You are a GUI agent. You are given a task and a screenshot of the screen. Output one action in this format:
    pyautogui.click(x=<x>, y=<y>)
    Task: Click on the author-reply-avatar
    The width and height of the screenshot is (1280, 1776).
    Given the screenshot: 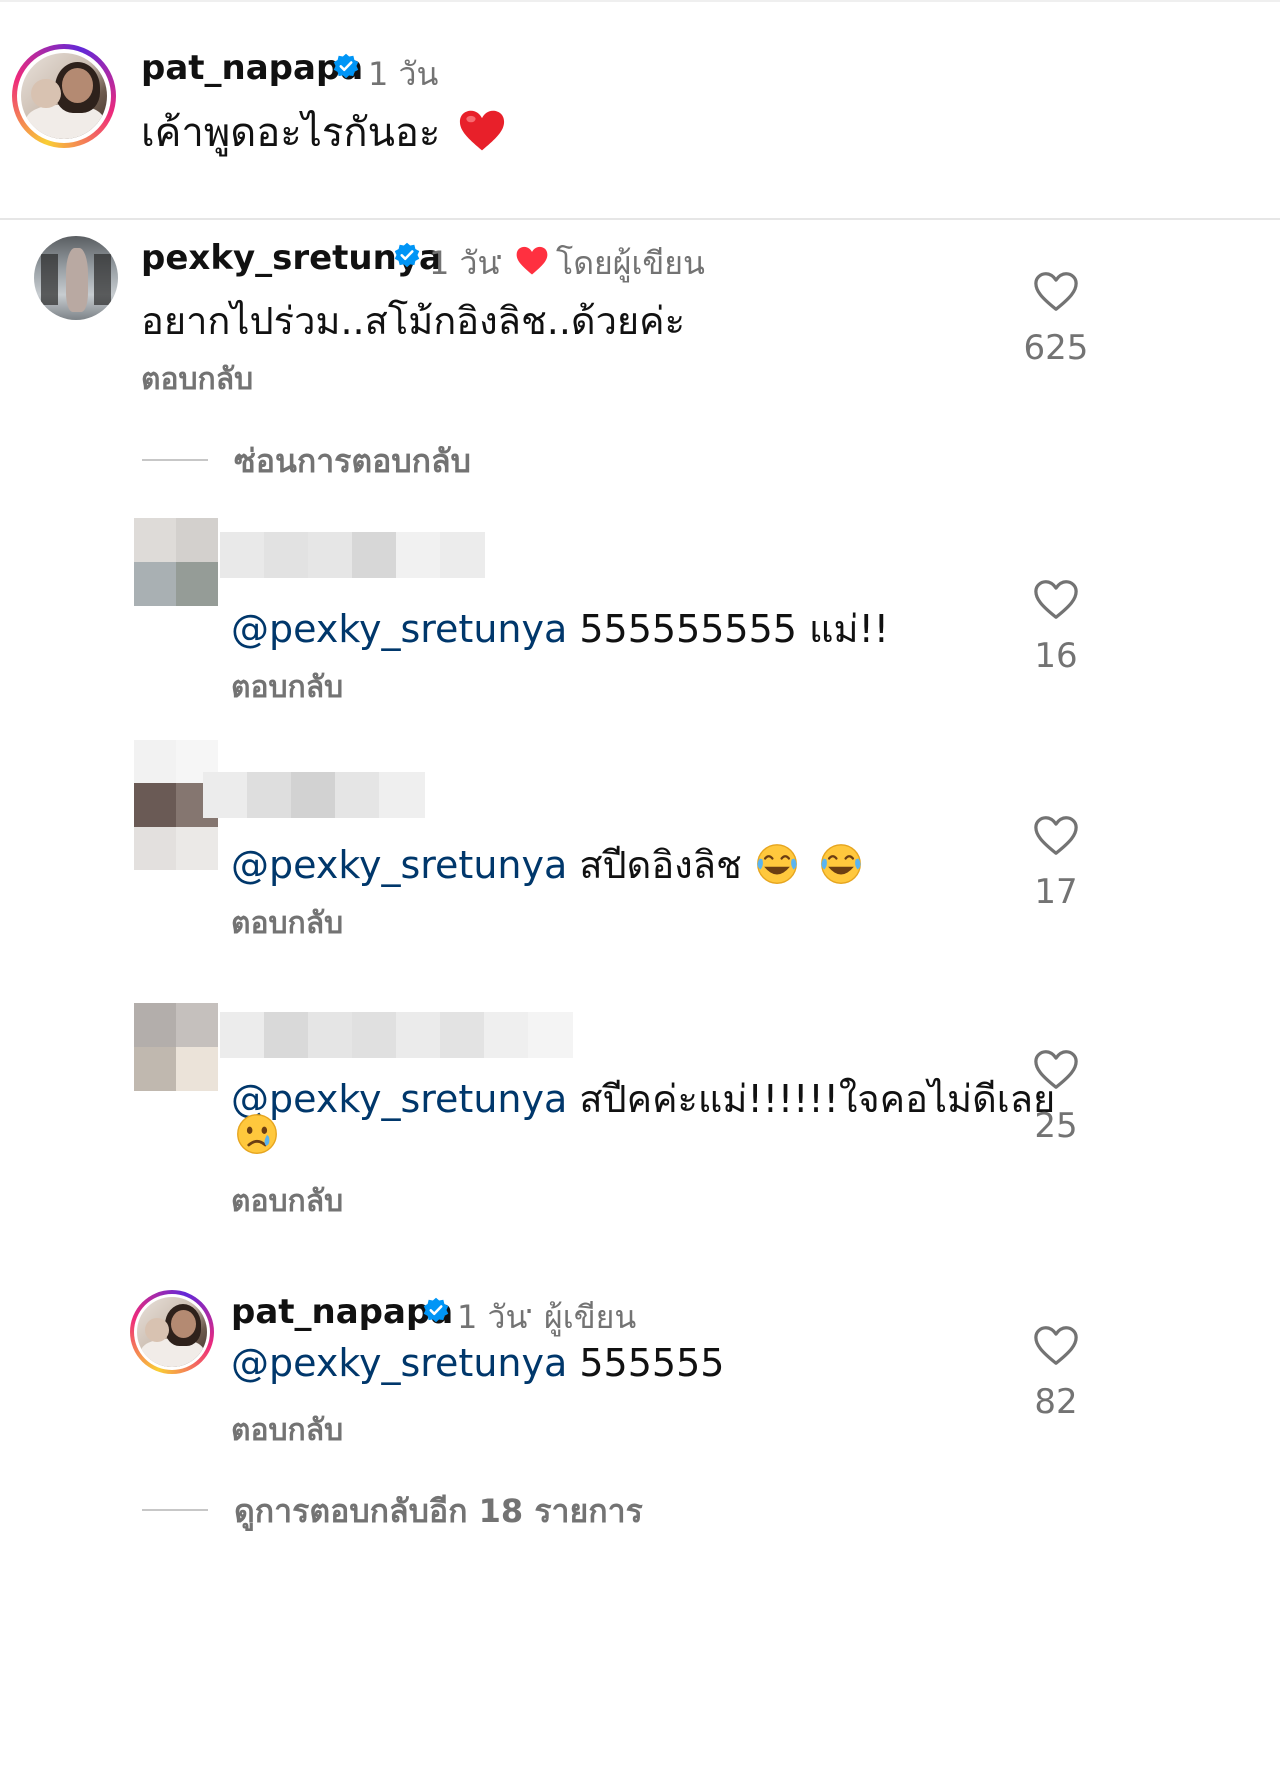 What is the action you would take?
    pyautogui.click(x=172, y=1332)
    